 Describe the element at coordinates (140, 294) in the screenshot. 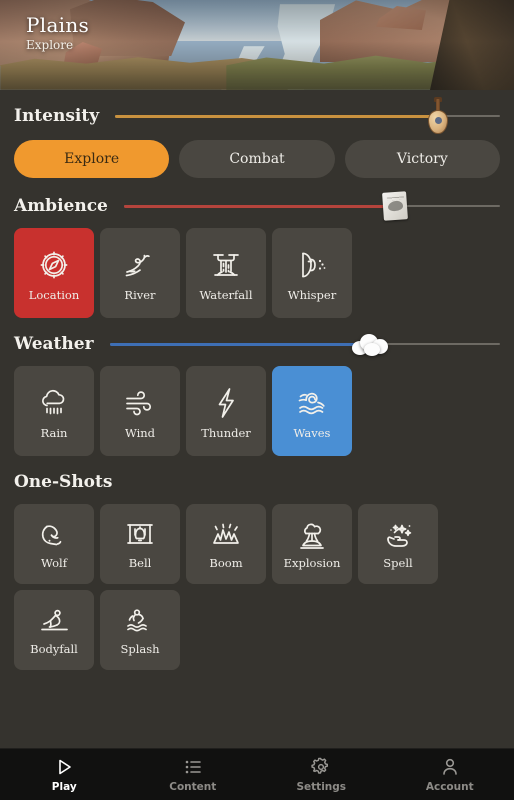

I see `tile-river-label: River` at that location.